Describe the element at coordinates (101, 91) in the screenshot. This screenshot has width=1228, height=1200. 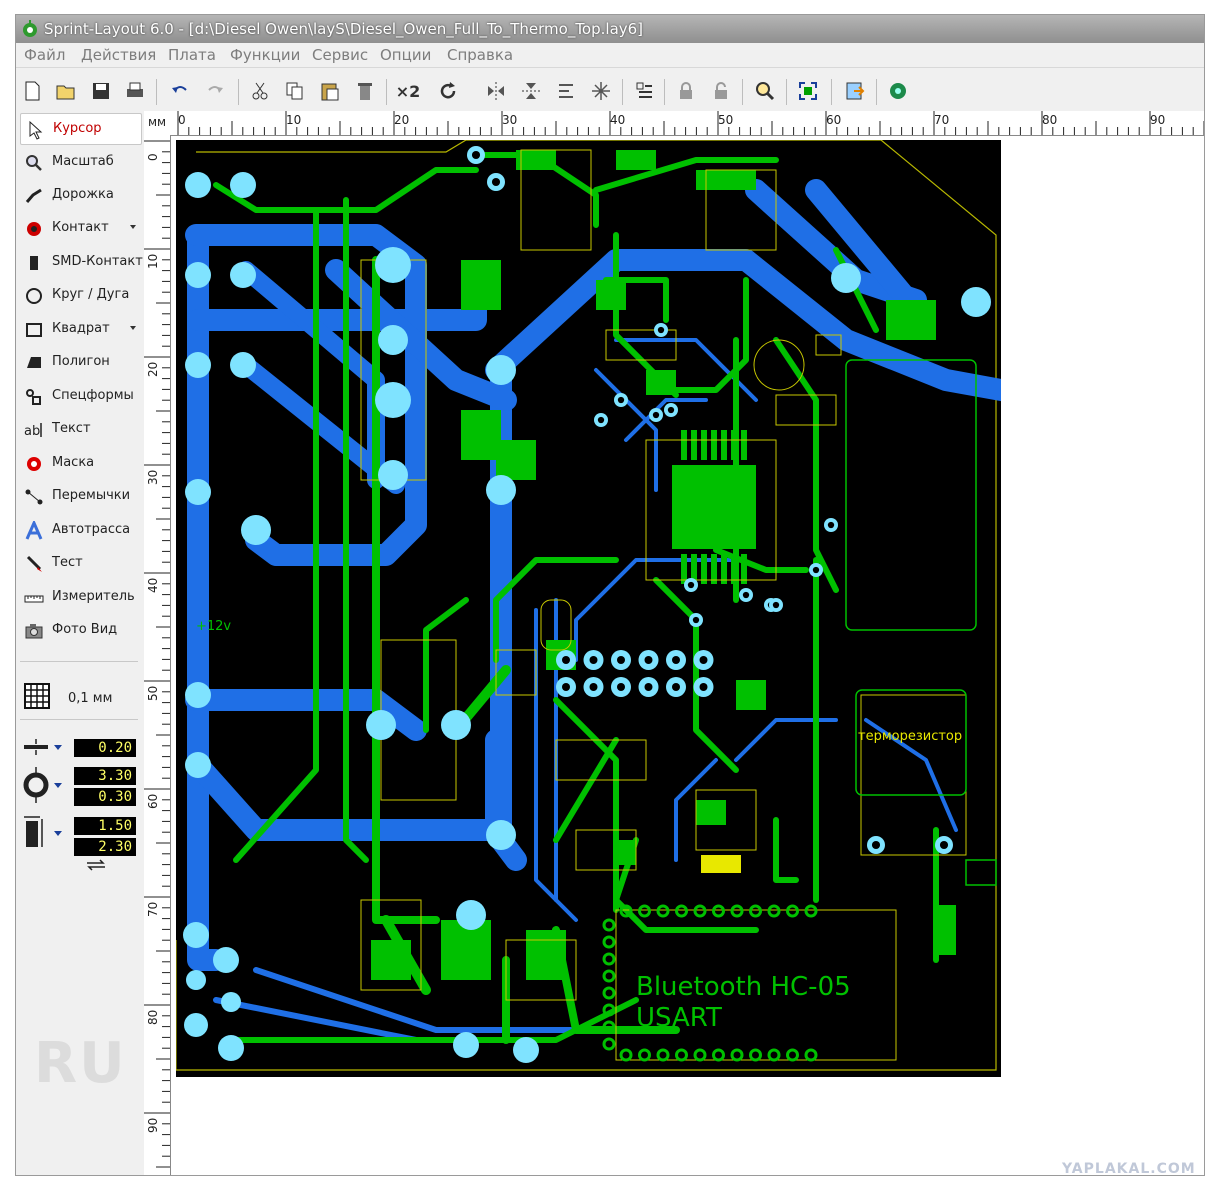
I see `save-icon` at that location.